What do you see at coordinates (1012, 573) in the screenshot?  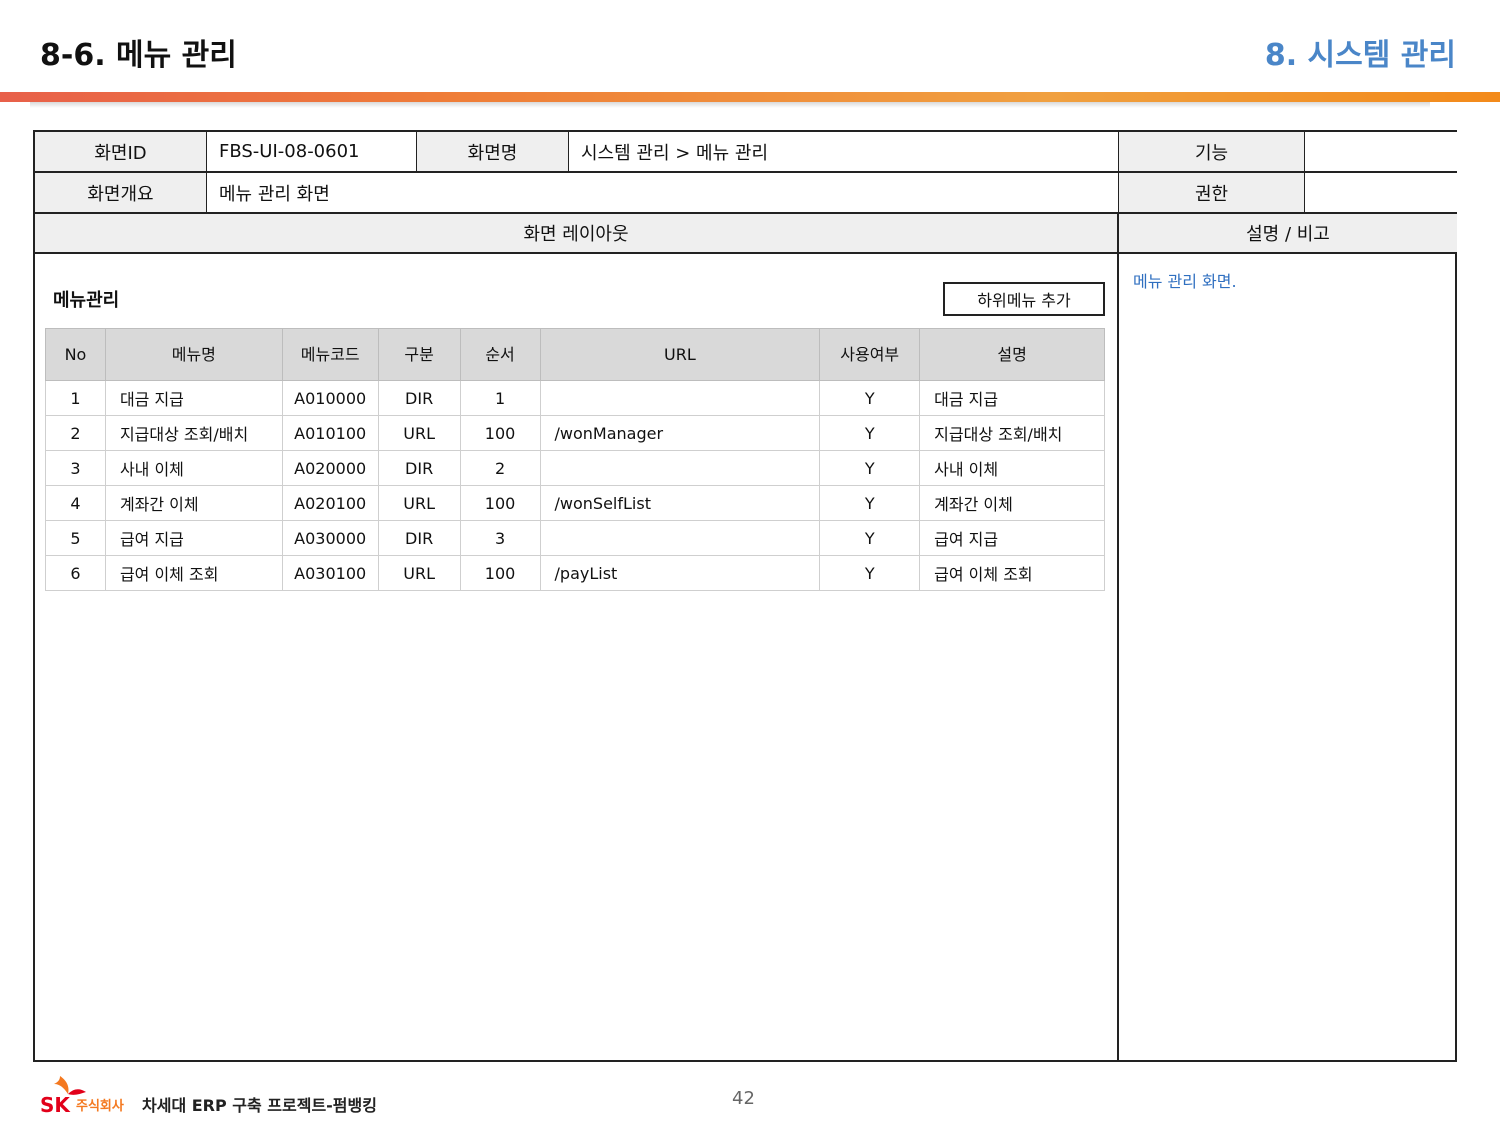 I see `cell-description: 급여 이체 조회` at bounding box center [1012, 573].